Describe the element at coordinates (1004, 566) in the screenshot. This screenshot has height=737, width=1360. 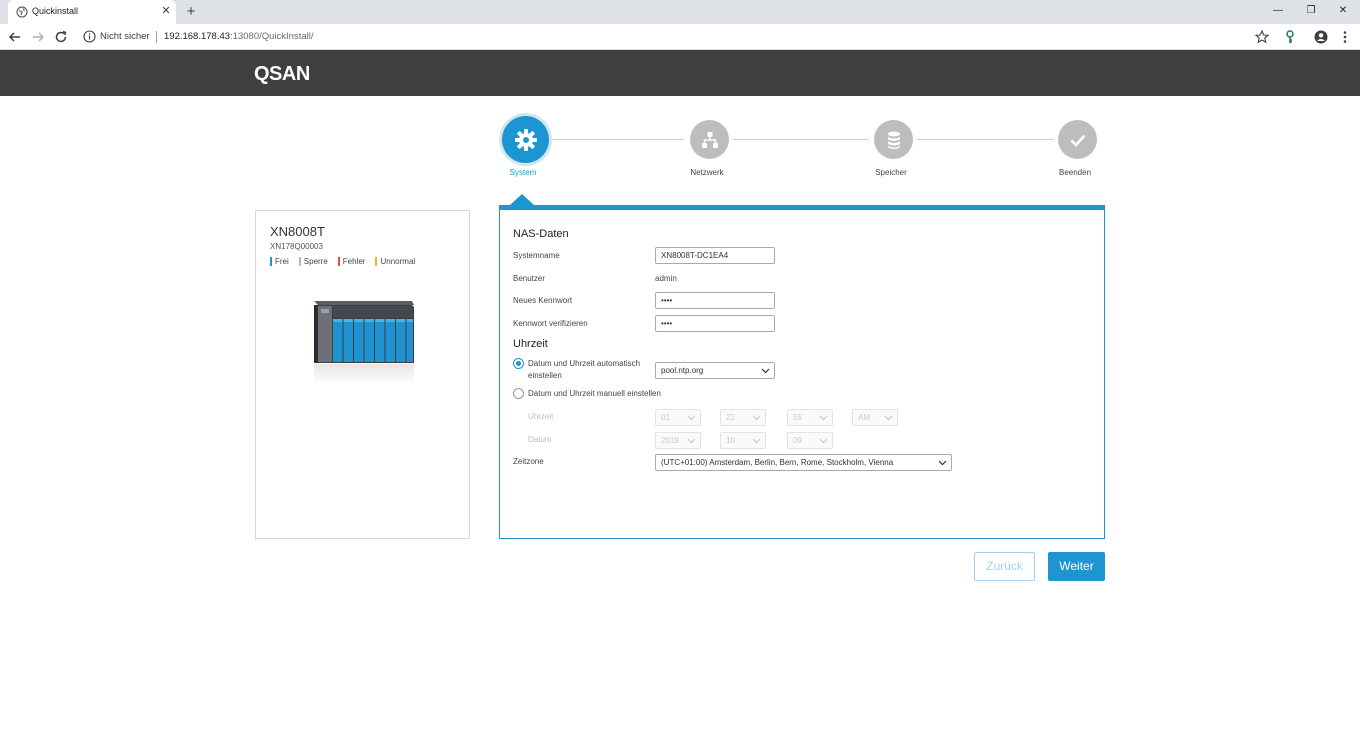
I see `back-button: Zurück` at that location.